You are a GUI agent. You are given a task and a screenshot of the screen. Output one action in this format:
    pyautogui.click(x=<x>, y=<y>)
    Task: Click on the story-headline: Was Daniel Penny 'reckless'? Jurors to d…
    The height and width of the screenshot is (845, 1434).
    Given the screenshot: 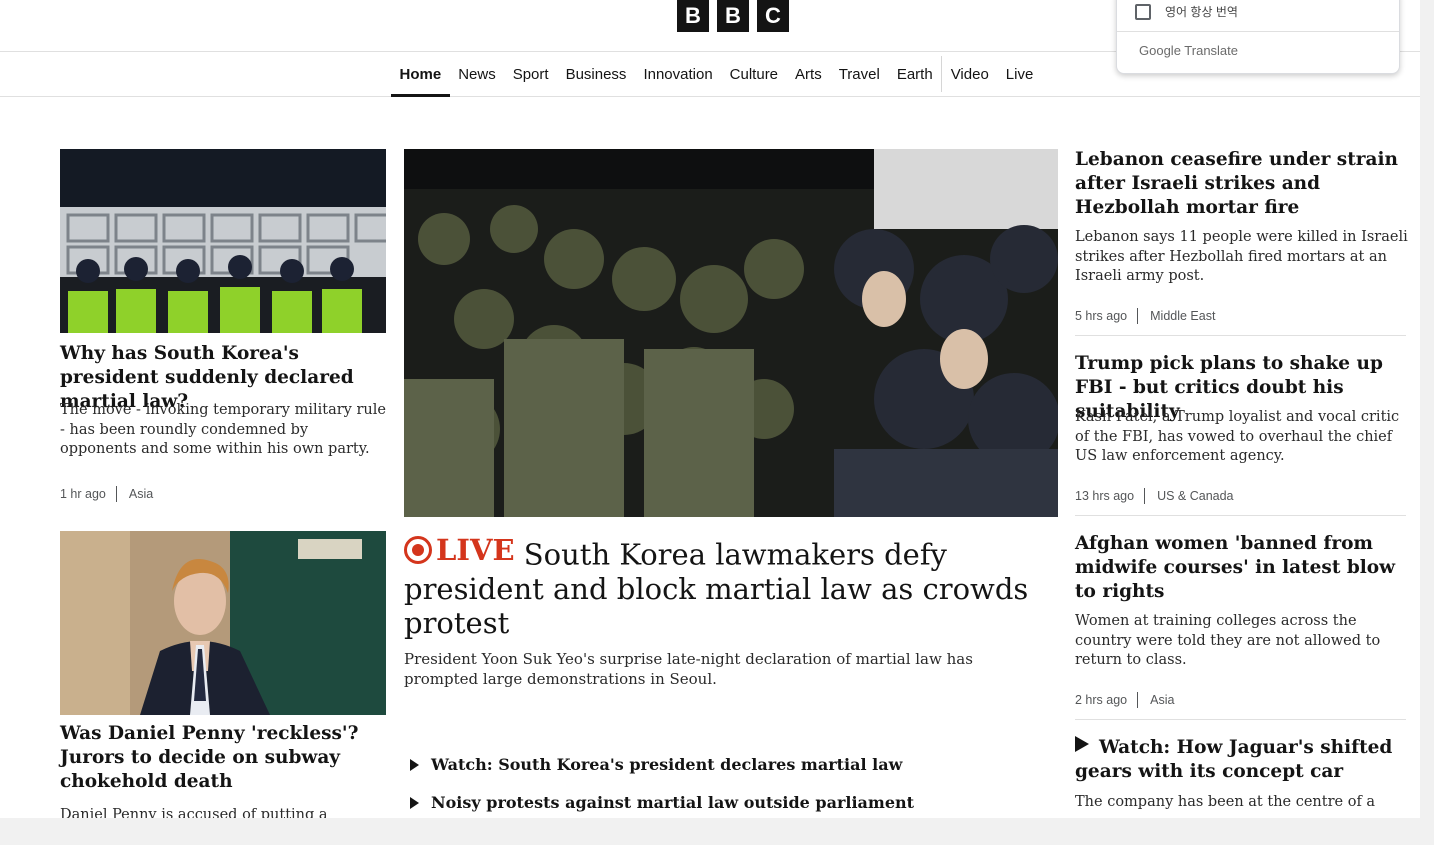 What is the action you would take?
    pyautogui.click(x=223, y=758)
    